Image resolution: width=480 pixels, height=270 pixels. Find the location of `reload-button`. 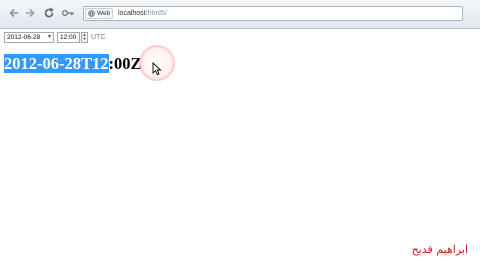

reload-button is located at coordinates (49, 13).